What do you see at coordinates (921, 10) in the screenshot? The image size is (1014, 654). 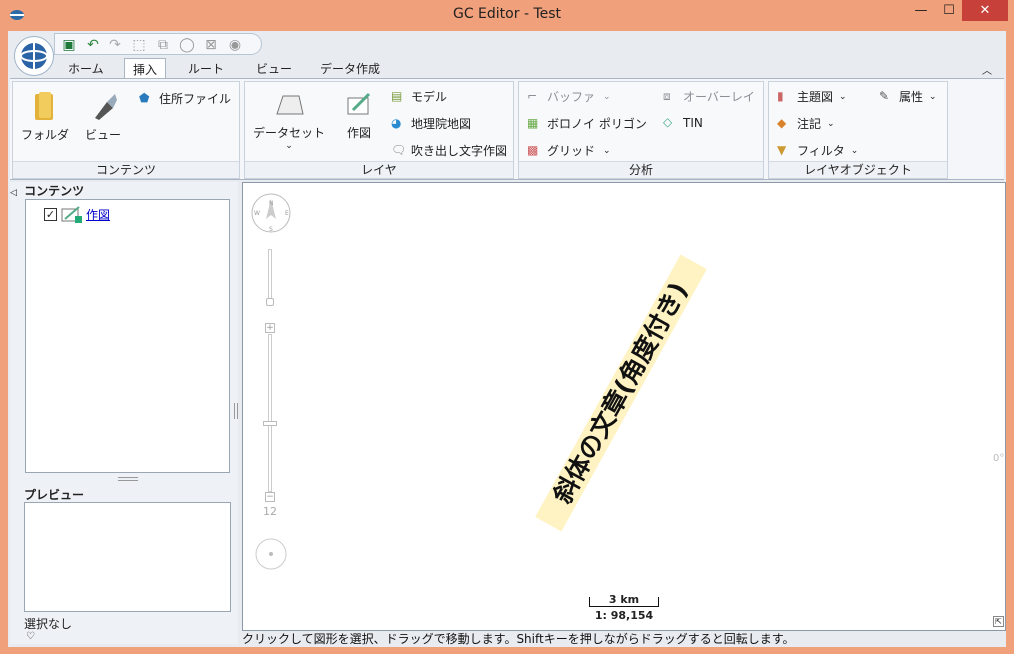 I see `minimize-button: —` at bounding box center [921, 10].